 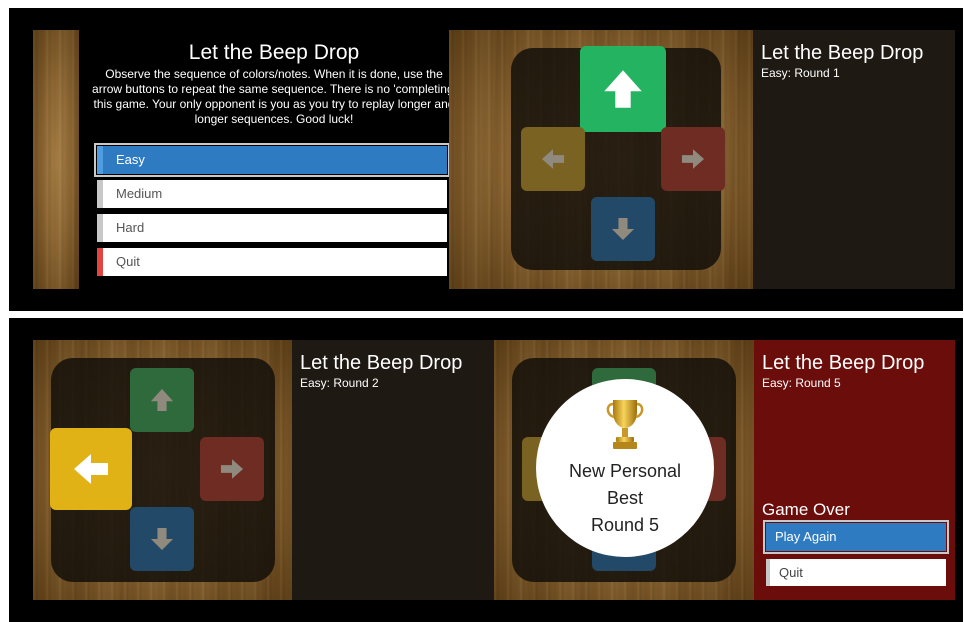 I want to click on info-panel-round1: Let the Beep Drop Easy: Round 1, so click(x=854, y=159).